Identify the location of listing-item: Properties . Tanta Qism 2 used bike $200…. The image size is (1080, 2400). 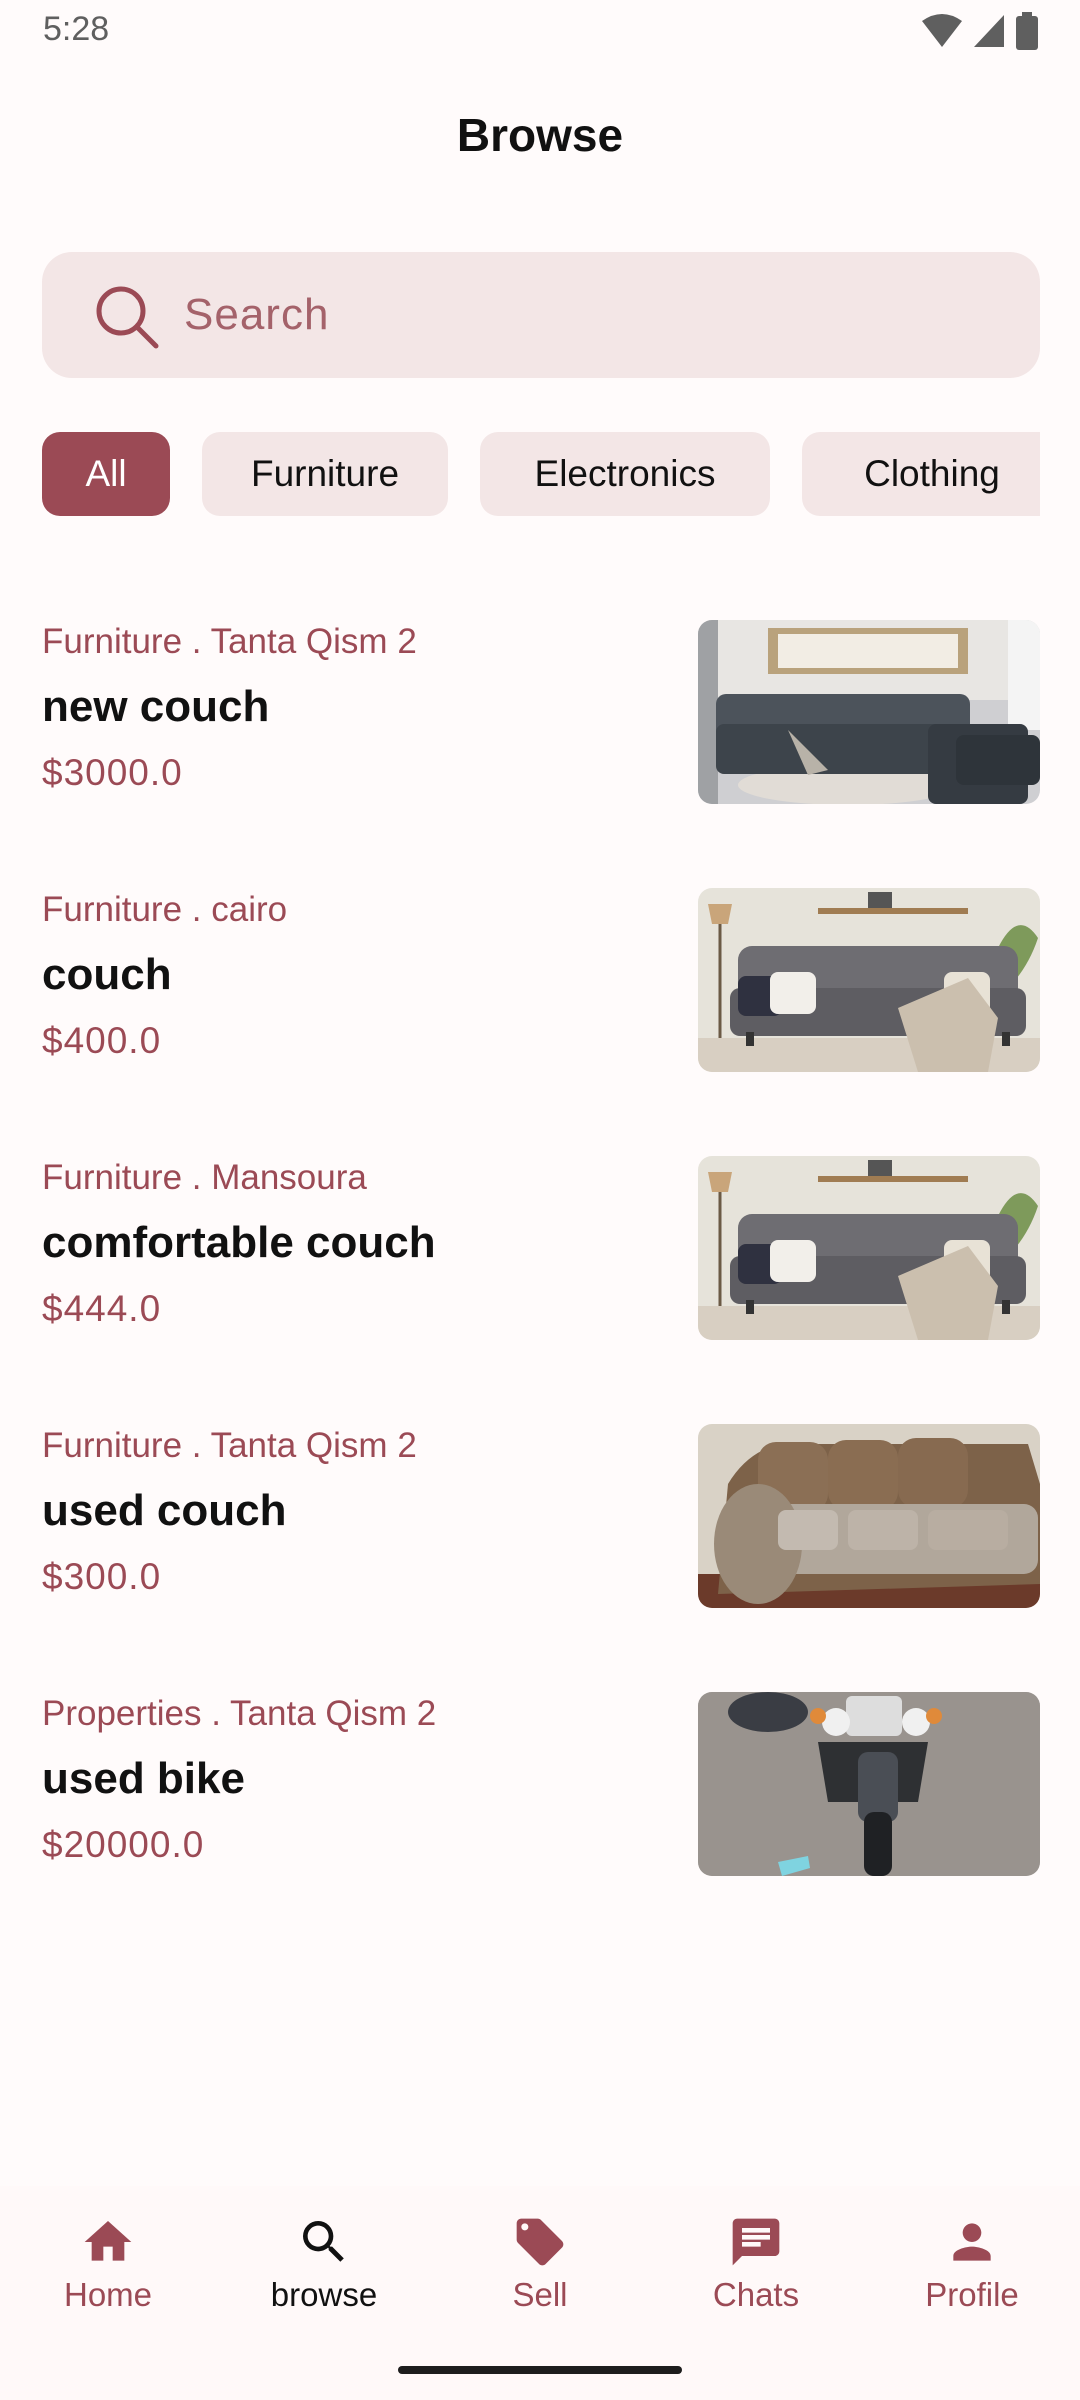
(541, 1786).